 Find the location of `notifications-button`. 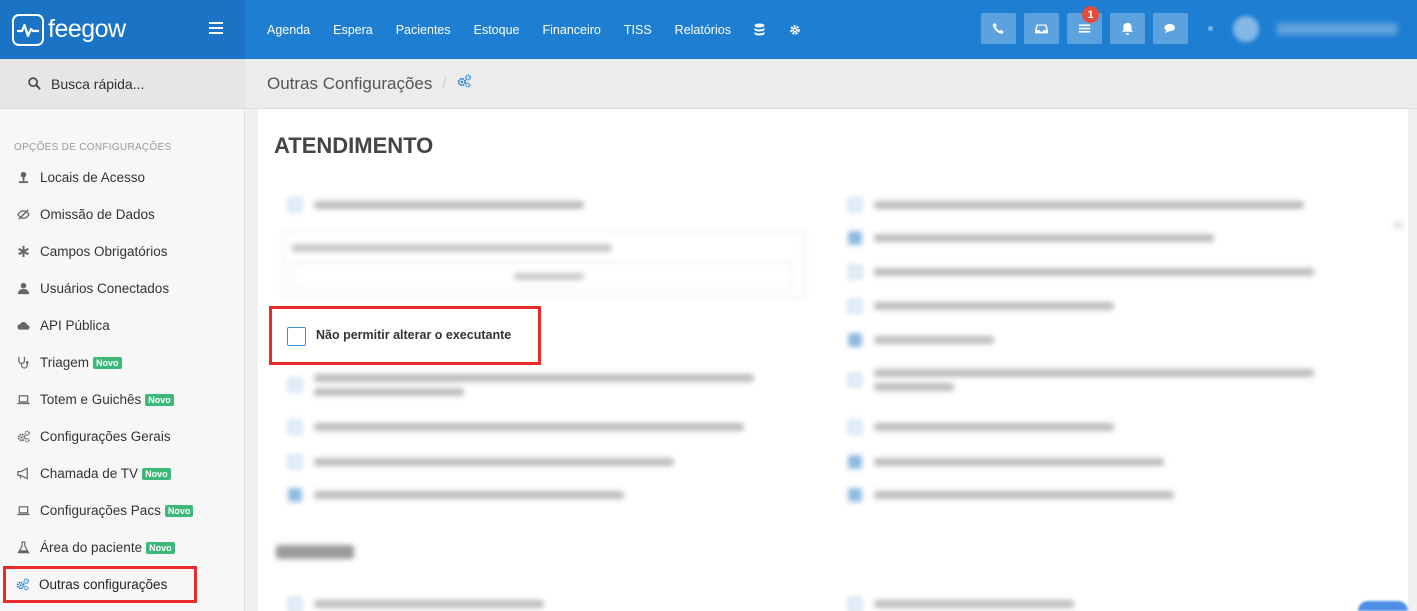

notifications-button is located at coordinates (1127, 28).